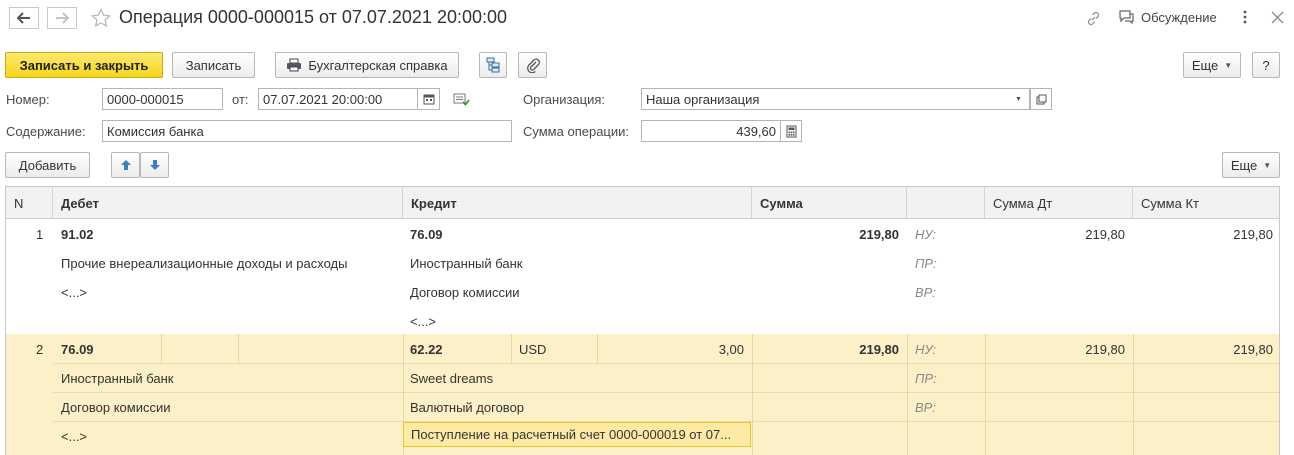 Image resolution: width=1294 pixels, height=455 pixels. I want to click on table-header: N Дебет Кредит Сумма Сумма Дт Сумма Кт, so click(642, 203).